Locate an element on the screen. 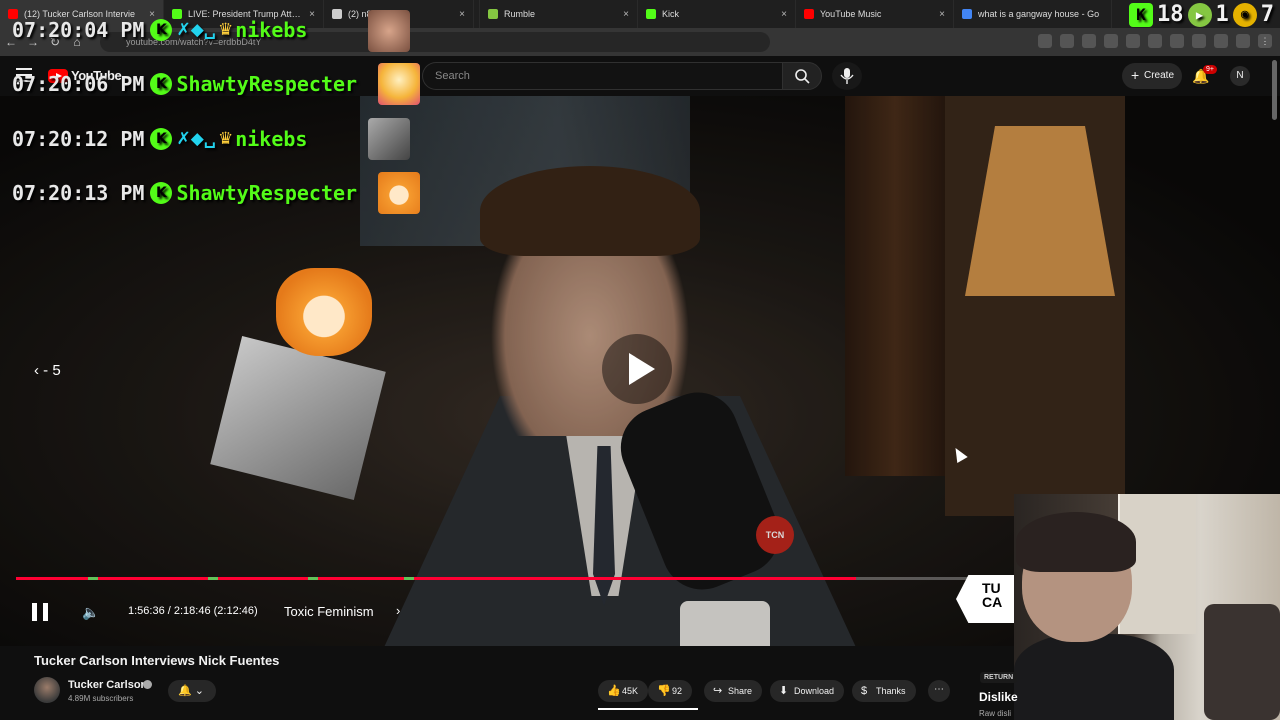 This screenshot has width=1280, height=720. channel-avatar is located at coordinates (47, 690).